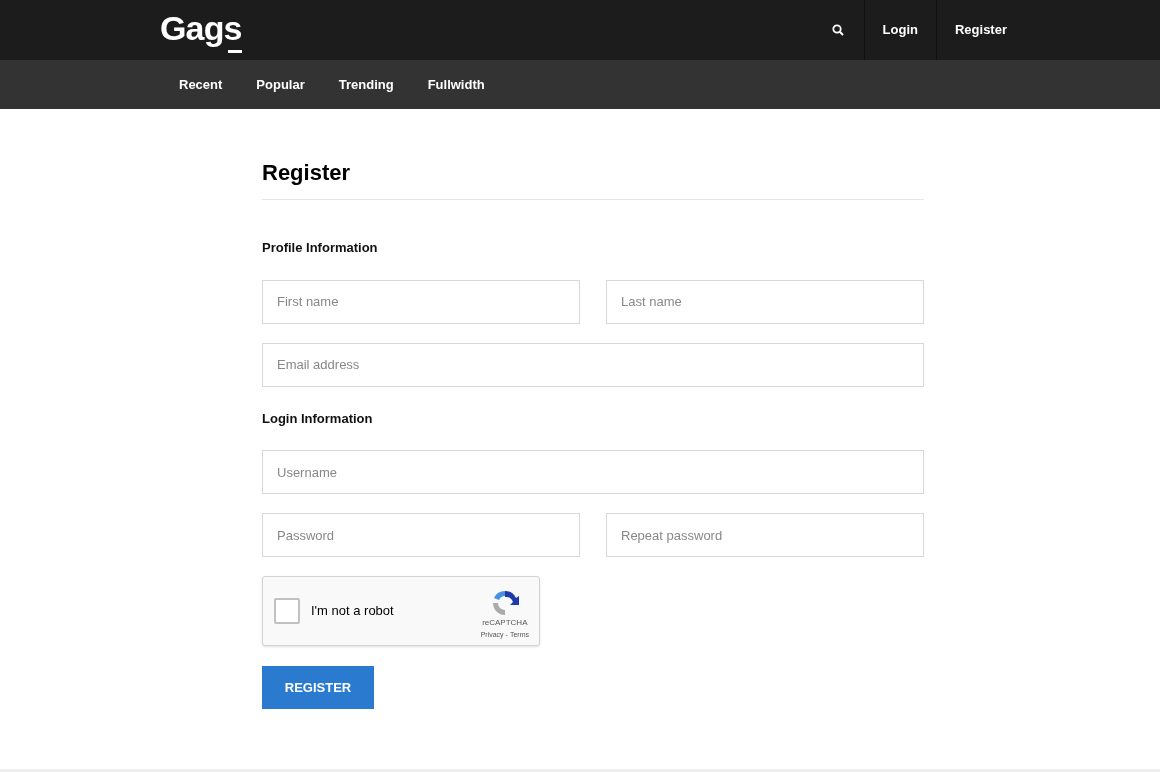 The image size is (1160, 772). Describe the element at coordinates (287, 611) in the screenshot. I see `captcha-checkbox` at that location.